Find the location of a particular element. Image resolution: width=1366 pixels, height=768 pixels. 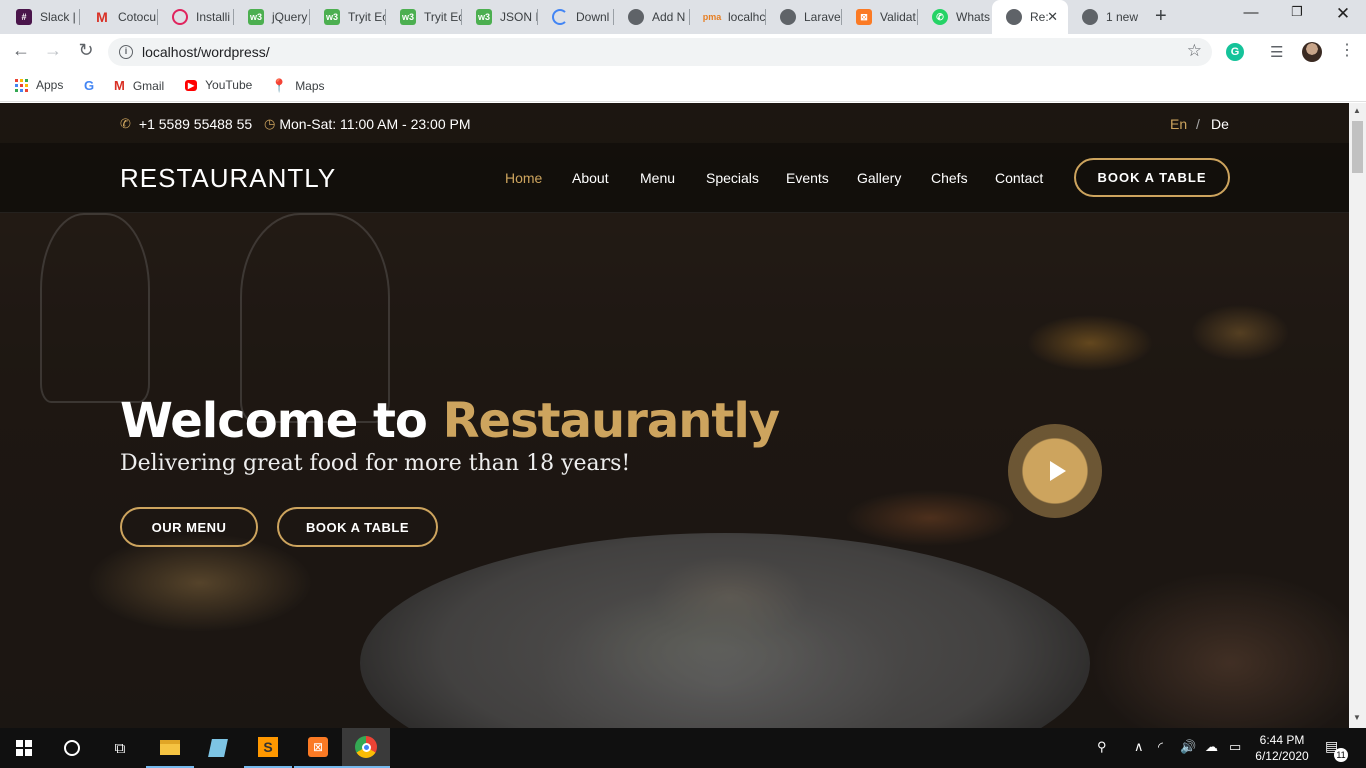

volume-icon: 🔊 is located at coordinates (1188, 747).